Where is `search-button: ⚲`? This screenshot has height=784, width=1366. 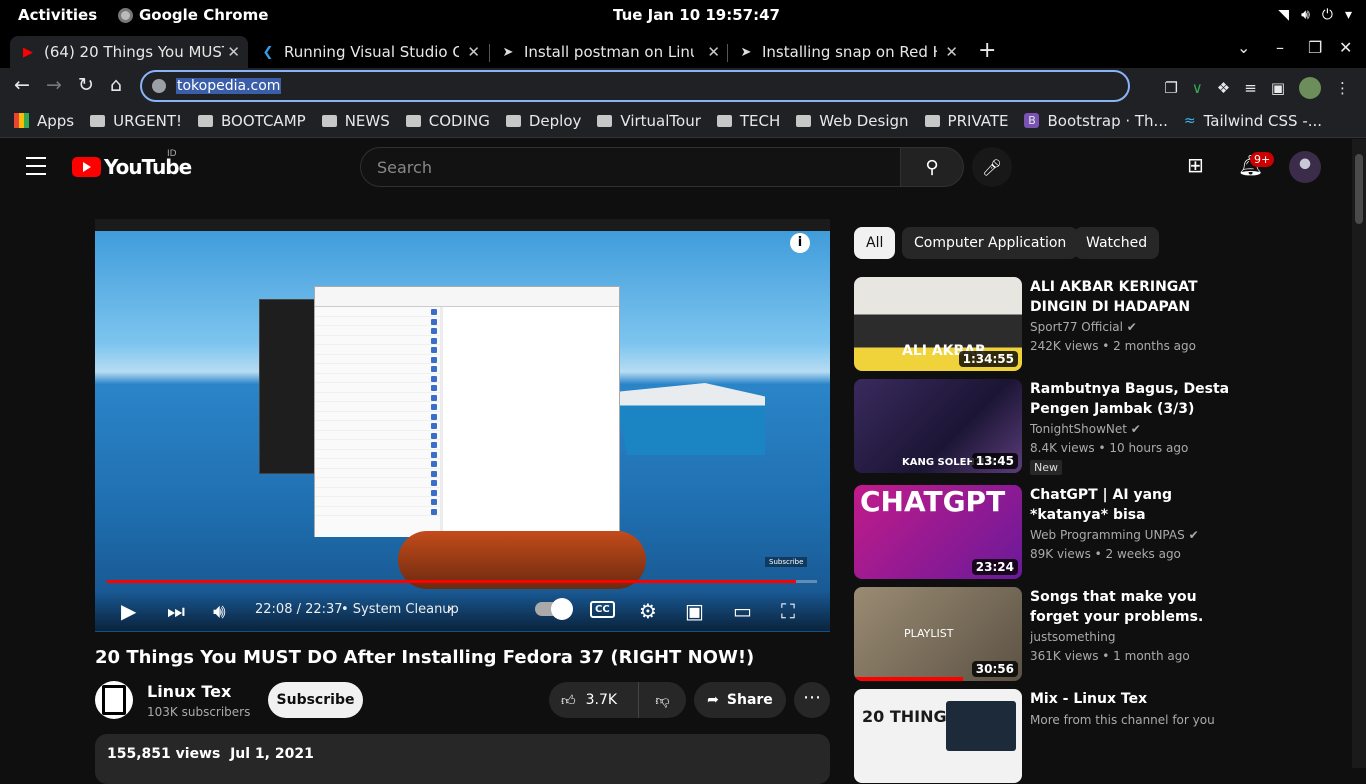 search-button: ⚲ is located at coordinates (932, 167).